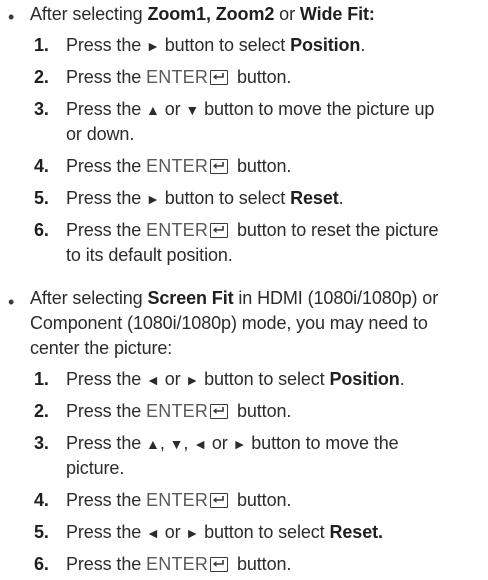 Image resolution: width=488 pixels, height=580 pixels. What do you see at coordinates (336, 298) in the screenshot?
I see `intro-text: in HDMI (1080i/1080p) or` at bounding box center [336, 298].